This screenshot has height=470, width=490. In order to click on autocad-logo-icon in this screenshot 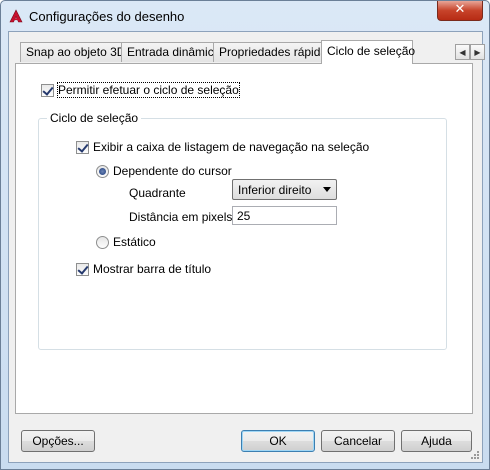, I will do `click(16, 16)`.